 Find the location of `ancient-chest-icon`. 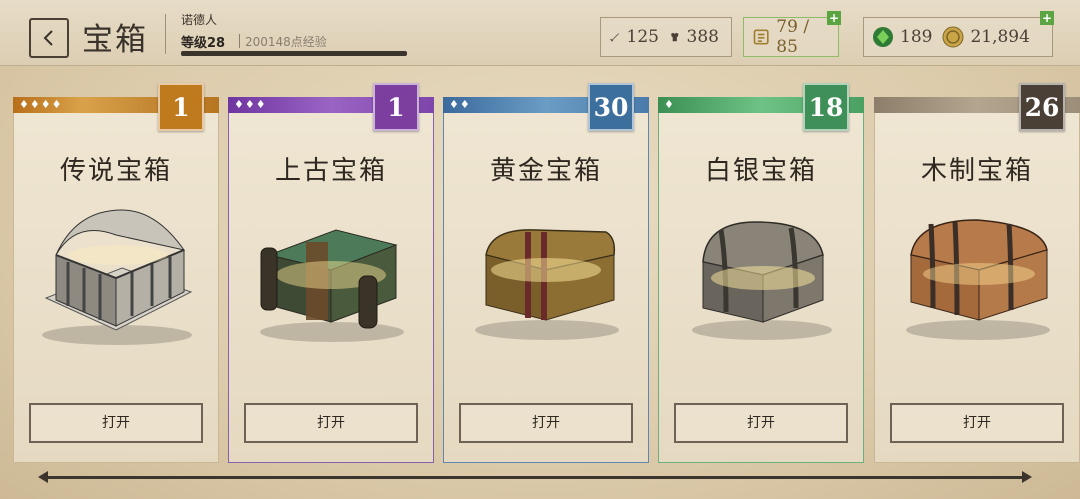

ancient-chest-icon is located at coordinates (332, 285).